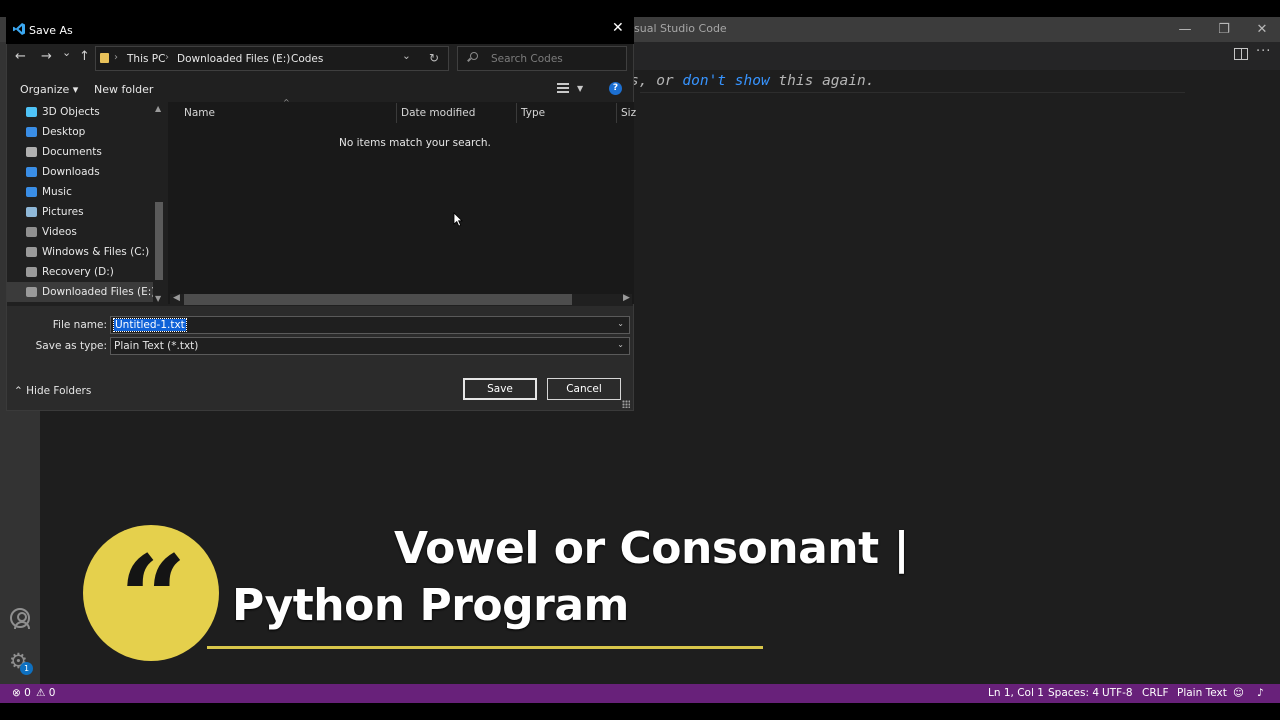 The width and height of the screenshot is (1280, 720). I want to click on file-name-label: File name:, so click(79, 325).